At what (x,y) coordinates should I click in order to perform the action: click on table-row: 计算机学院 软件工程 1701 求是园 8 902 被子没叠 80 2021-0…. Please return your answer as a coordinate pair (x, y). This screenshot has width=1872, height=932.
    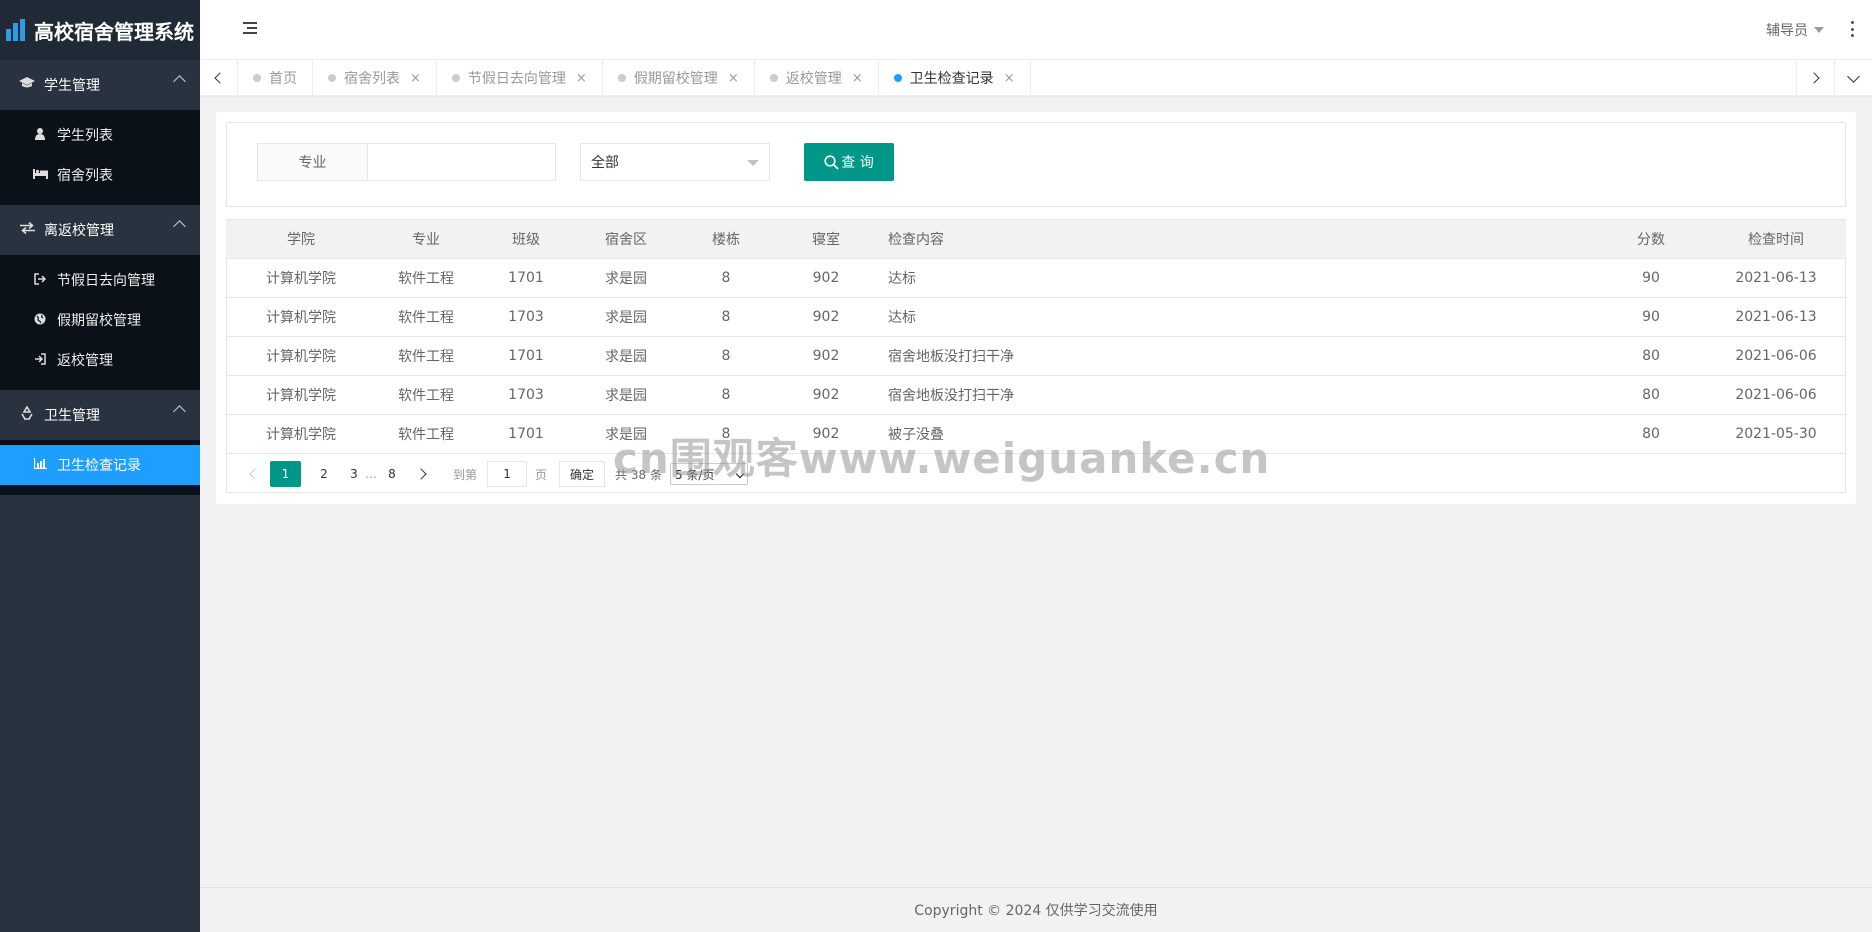
    Looking at the image, I should click on (1036, 434).